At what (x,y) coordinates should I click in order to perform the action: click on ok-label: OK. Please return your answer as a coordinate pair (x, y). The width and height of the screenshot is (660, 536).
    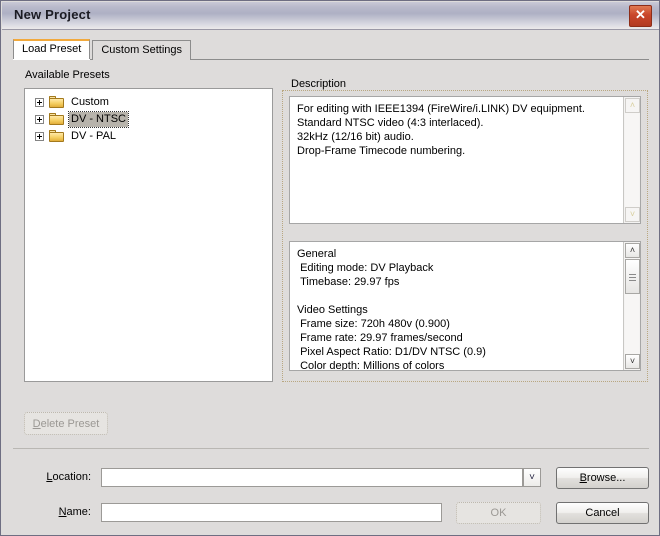
    Looking at the image, I should click on (498, 513).